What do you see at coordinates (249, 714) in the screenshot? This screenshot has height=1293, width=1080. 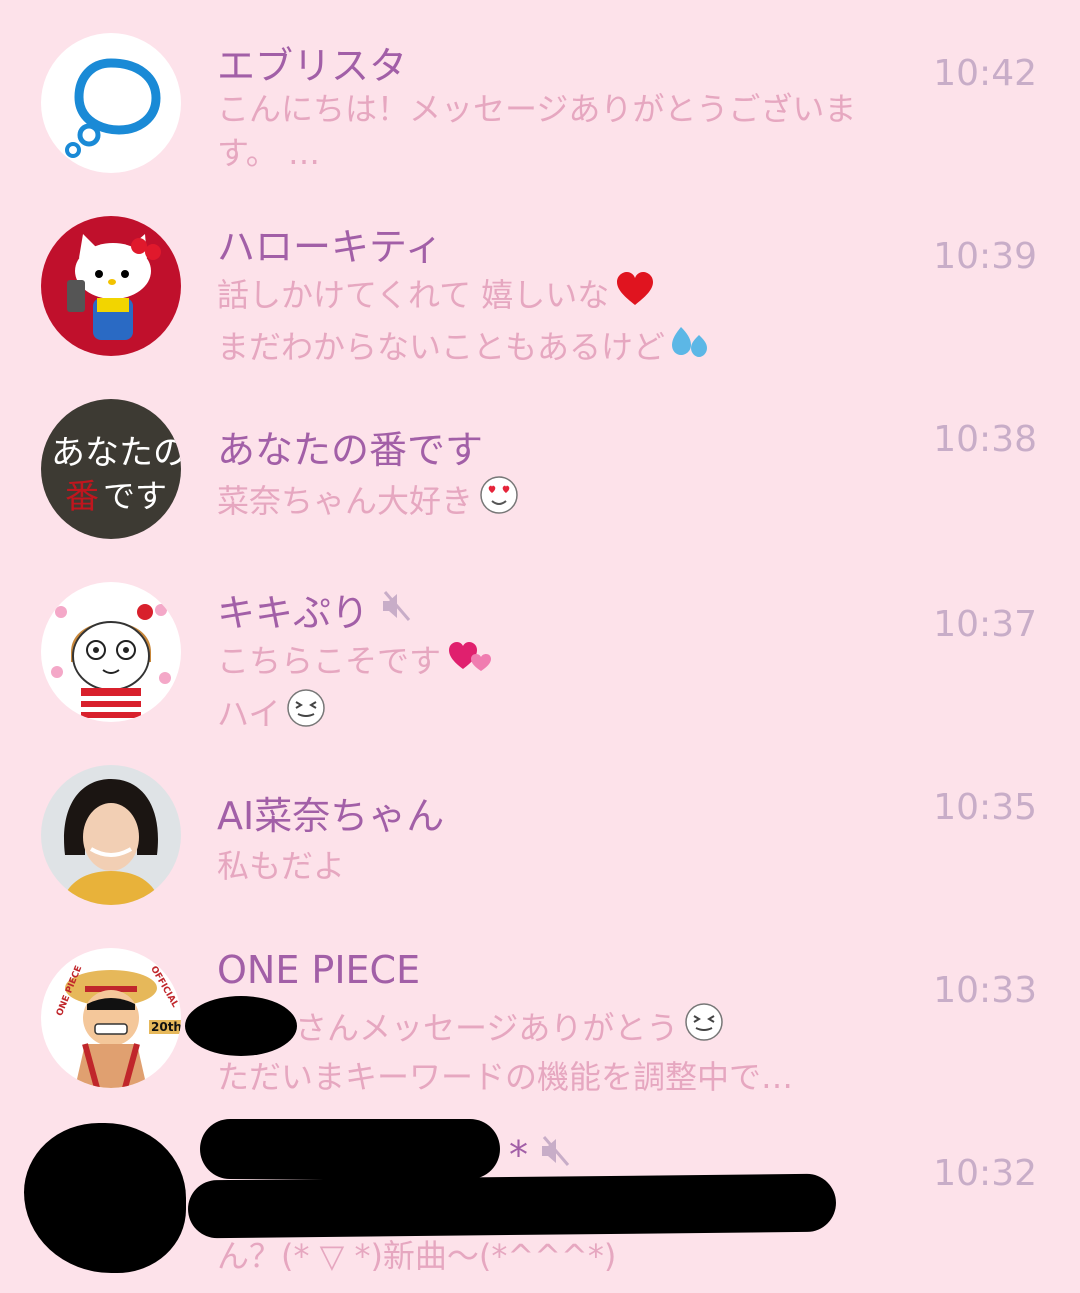 I see `chat-preview-text: ハイ` at bounding box center [249, 714].